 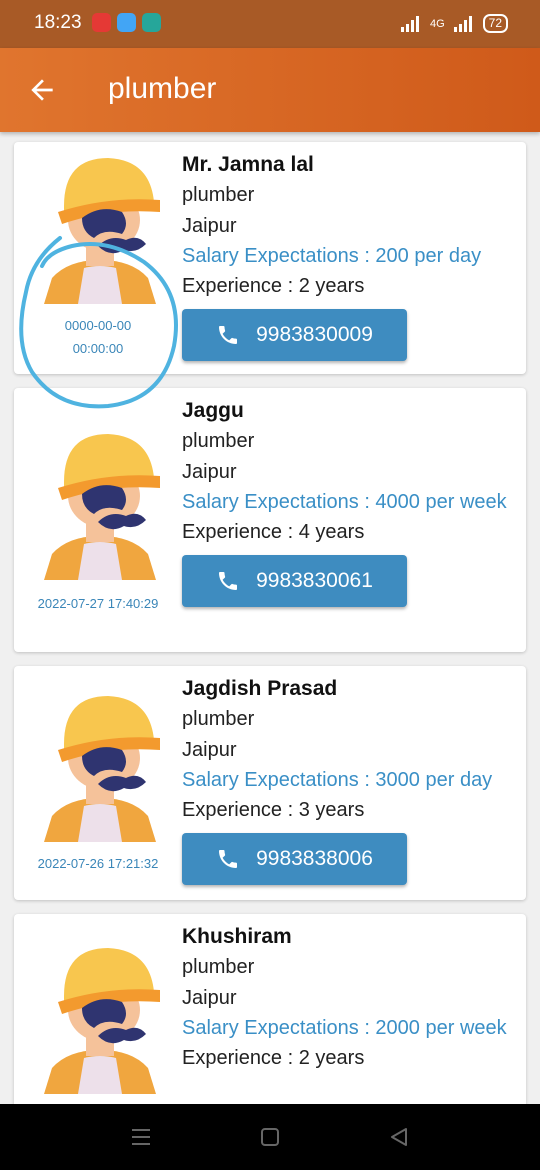 I want to click on system-navigation-bar, so click(x=270, y=1137).